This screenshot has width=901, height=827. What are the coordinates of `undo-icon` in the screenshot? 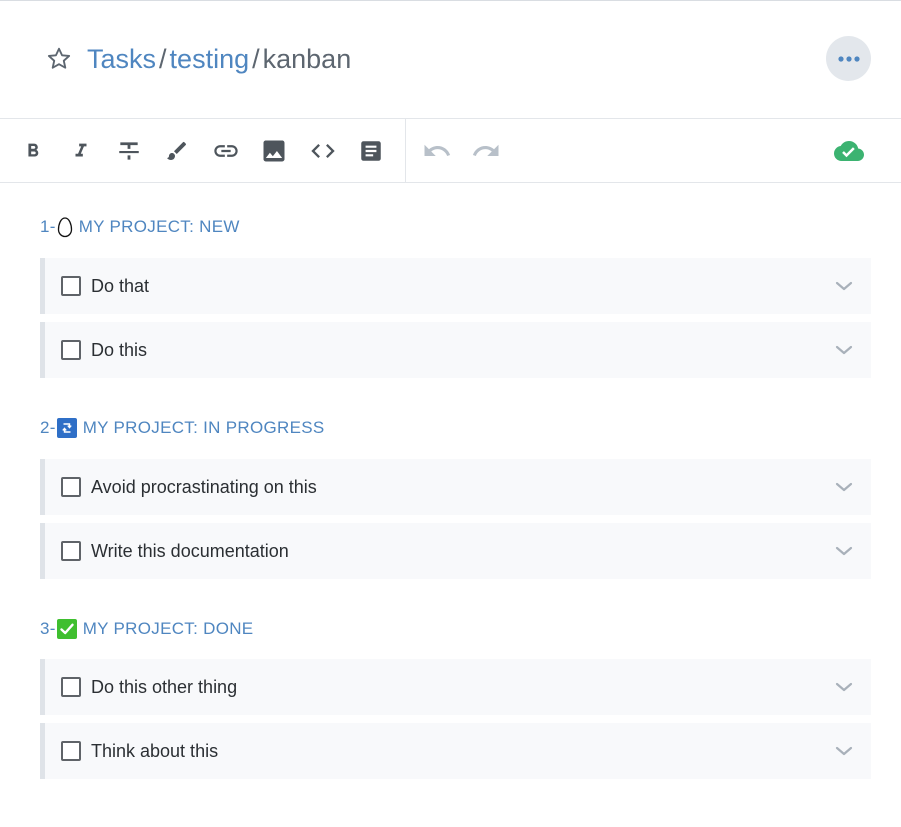 It's located at (437, 150).